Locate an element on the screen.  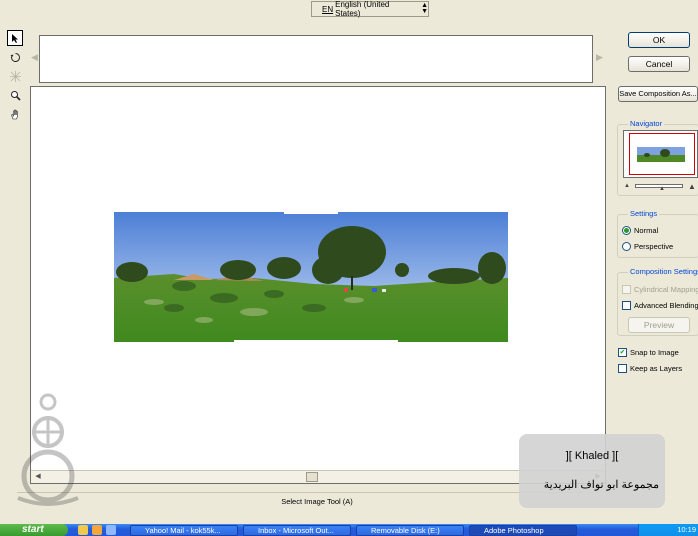
cancel-button: Cancel is located at coordinates (659, 64).